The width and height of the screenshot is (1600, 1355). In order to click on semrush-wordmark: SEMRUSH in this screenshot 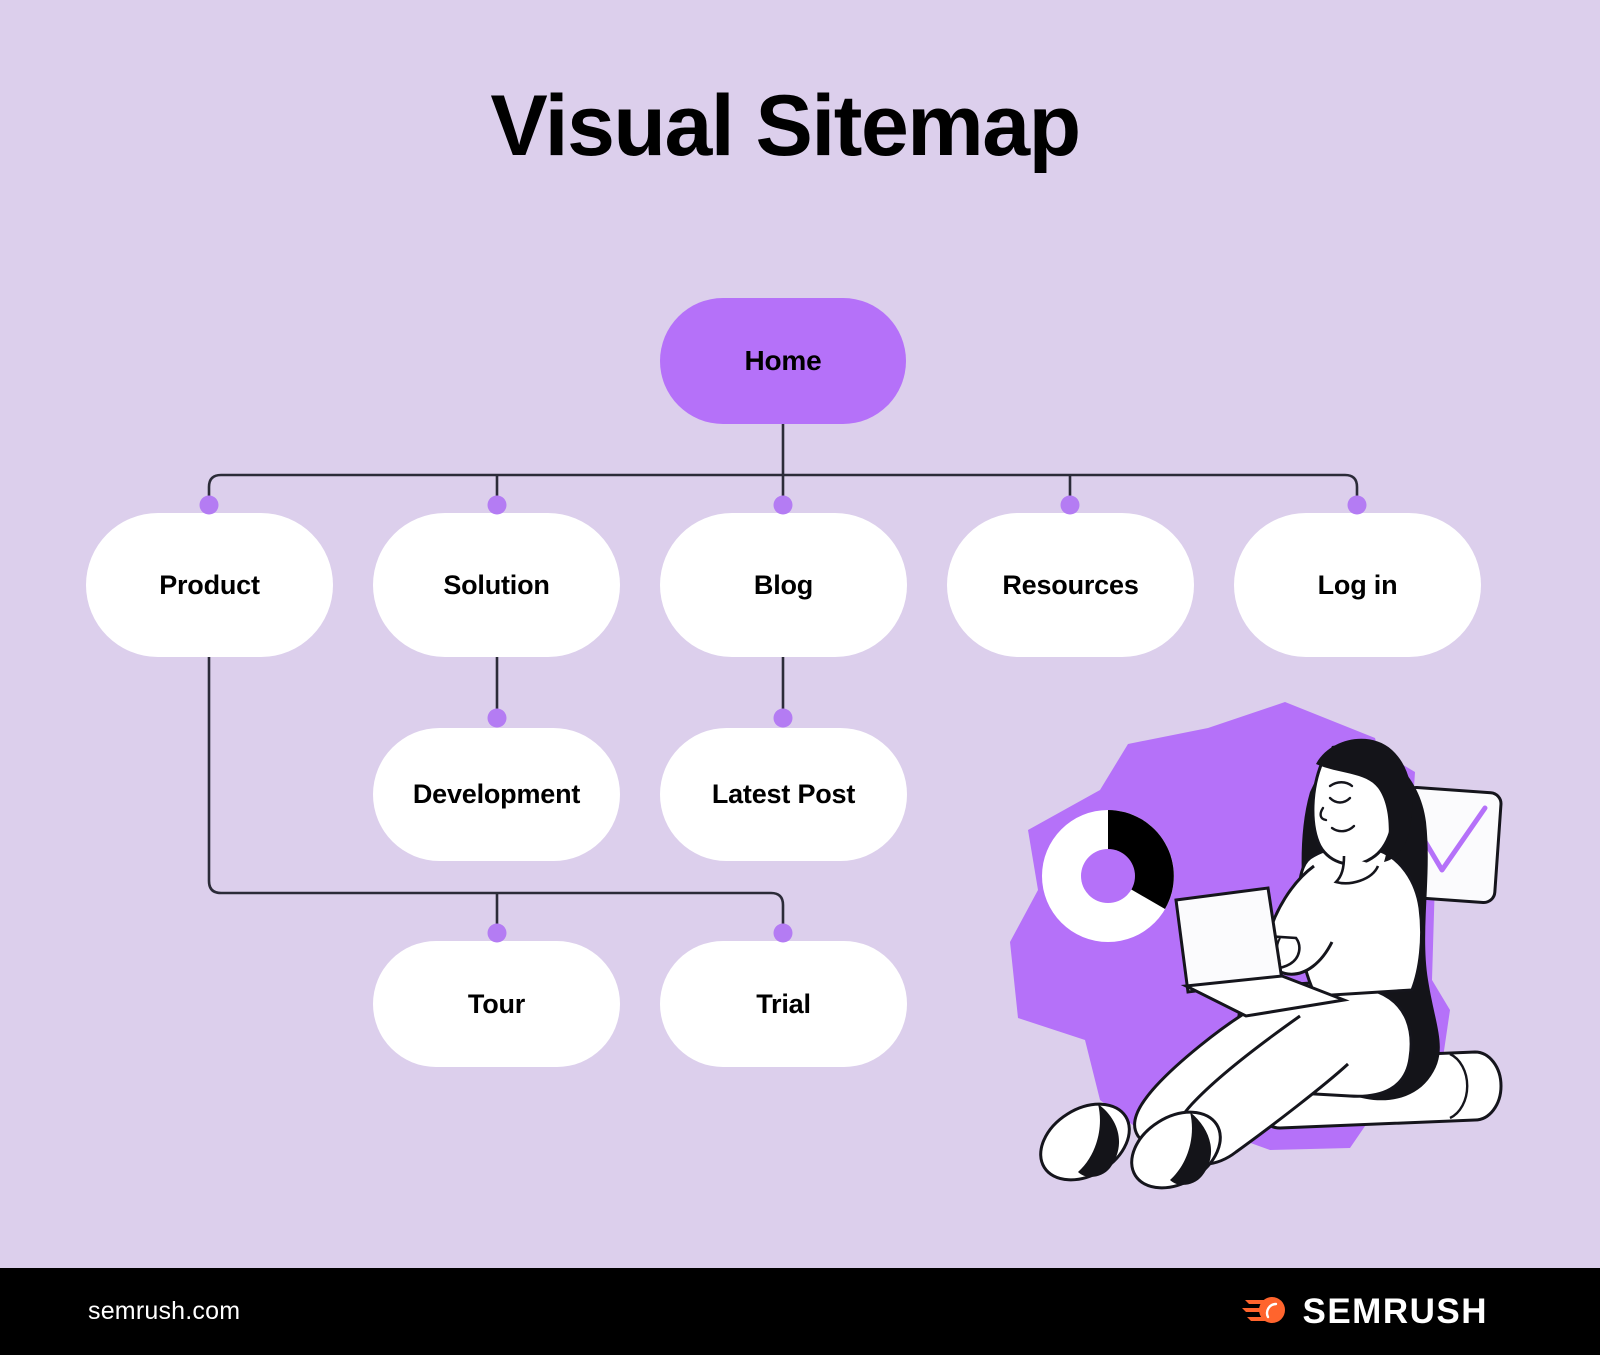, I will do `click(1395, 1311)`.